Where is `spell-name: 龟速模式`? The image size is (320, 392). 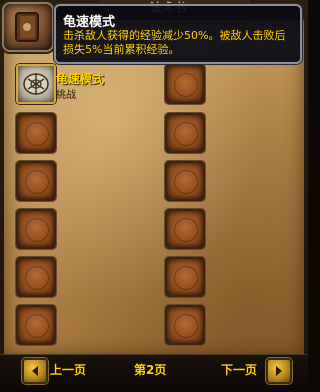 spell-name: 龟速模式 is located at coordinates (80, 78).